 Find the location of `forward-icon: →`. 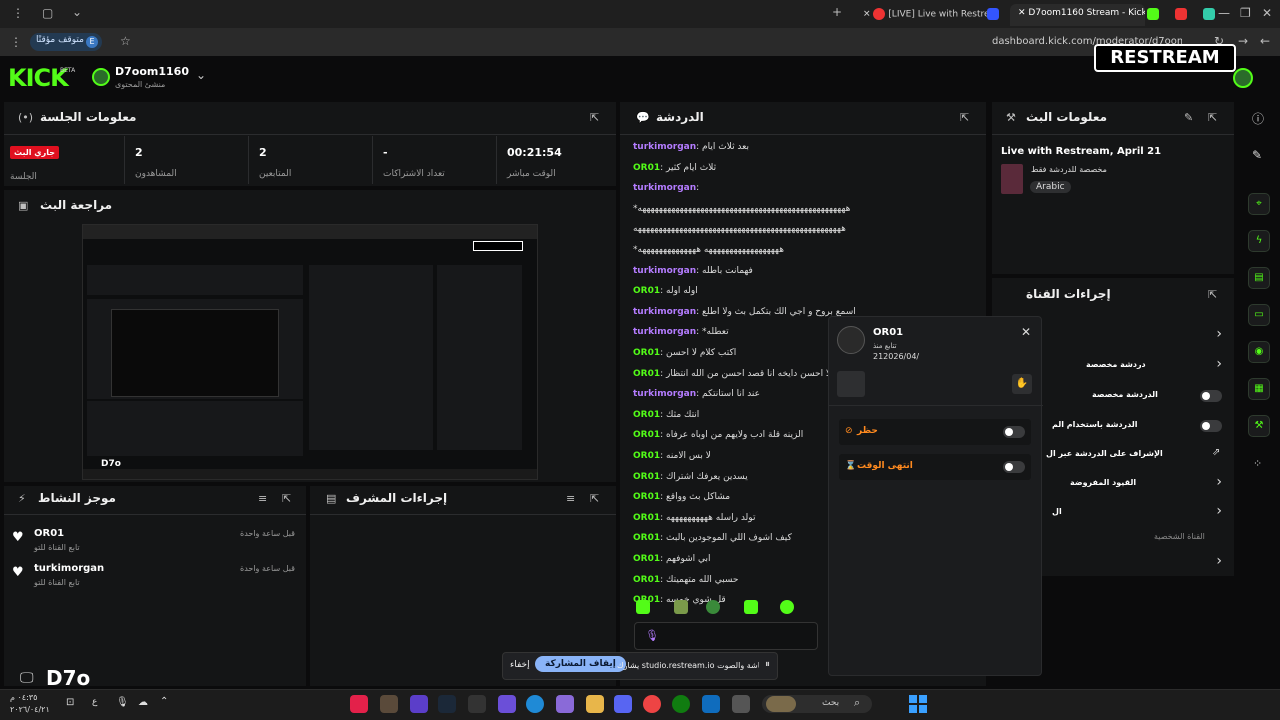

forward-icon: → is located at coordinates (1243, 41).